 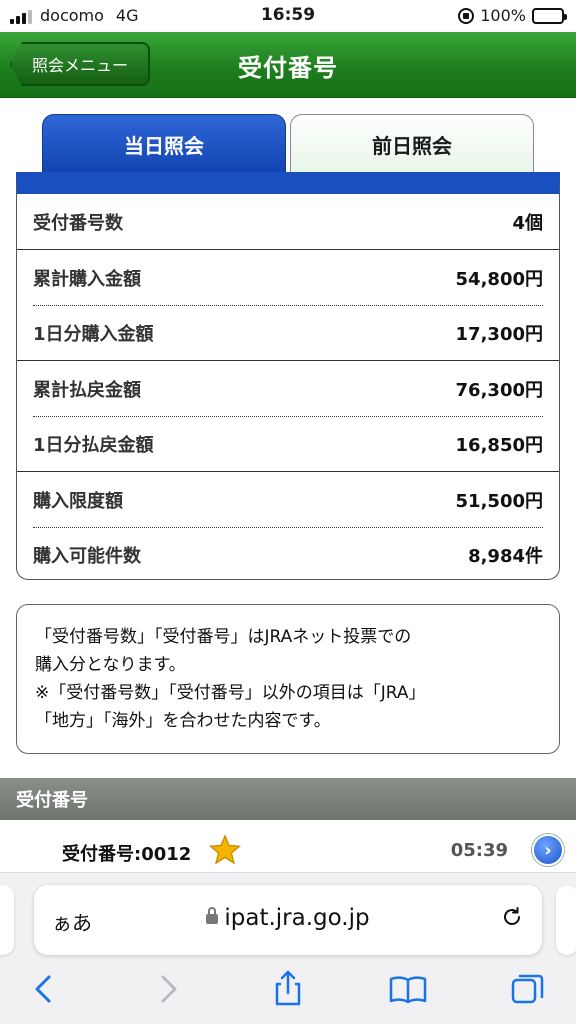 What do you see at coordinates (110, 665) in the screenshot?
I see `notice-line: 購入分となります。` at bounding box center [110, 665].